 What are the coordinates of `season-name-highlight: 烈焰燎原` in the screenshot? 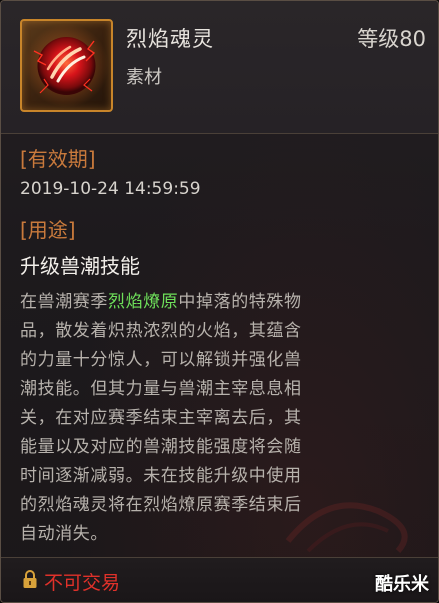 It's located at (143, 302).